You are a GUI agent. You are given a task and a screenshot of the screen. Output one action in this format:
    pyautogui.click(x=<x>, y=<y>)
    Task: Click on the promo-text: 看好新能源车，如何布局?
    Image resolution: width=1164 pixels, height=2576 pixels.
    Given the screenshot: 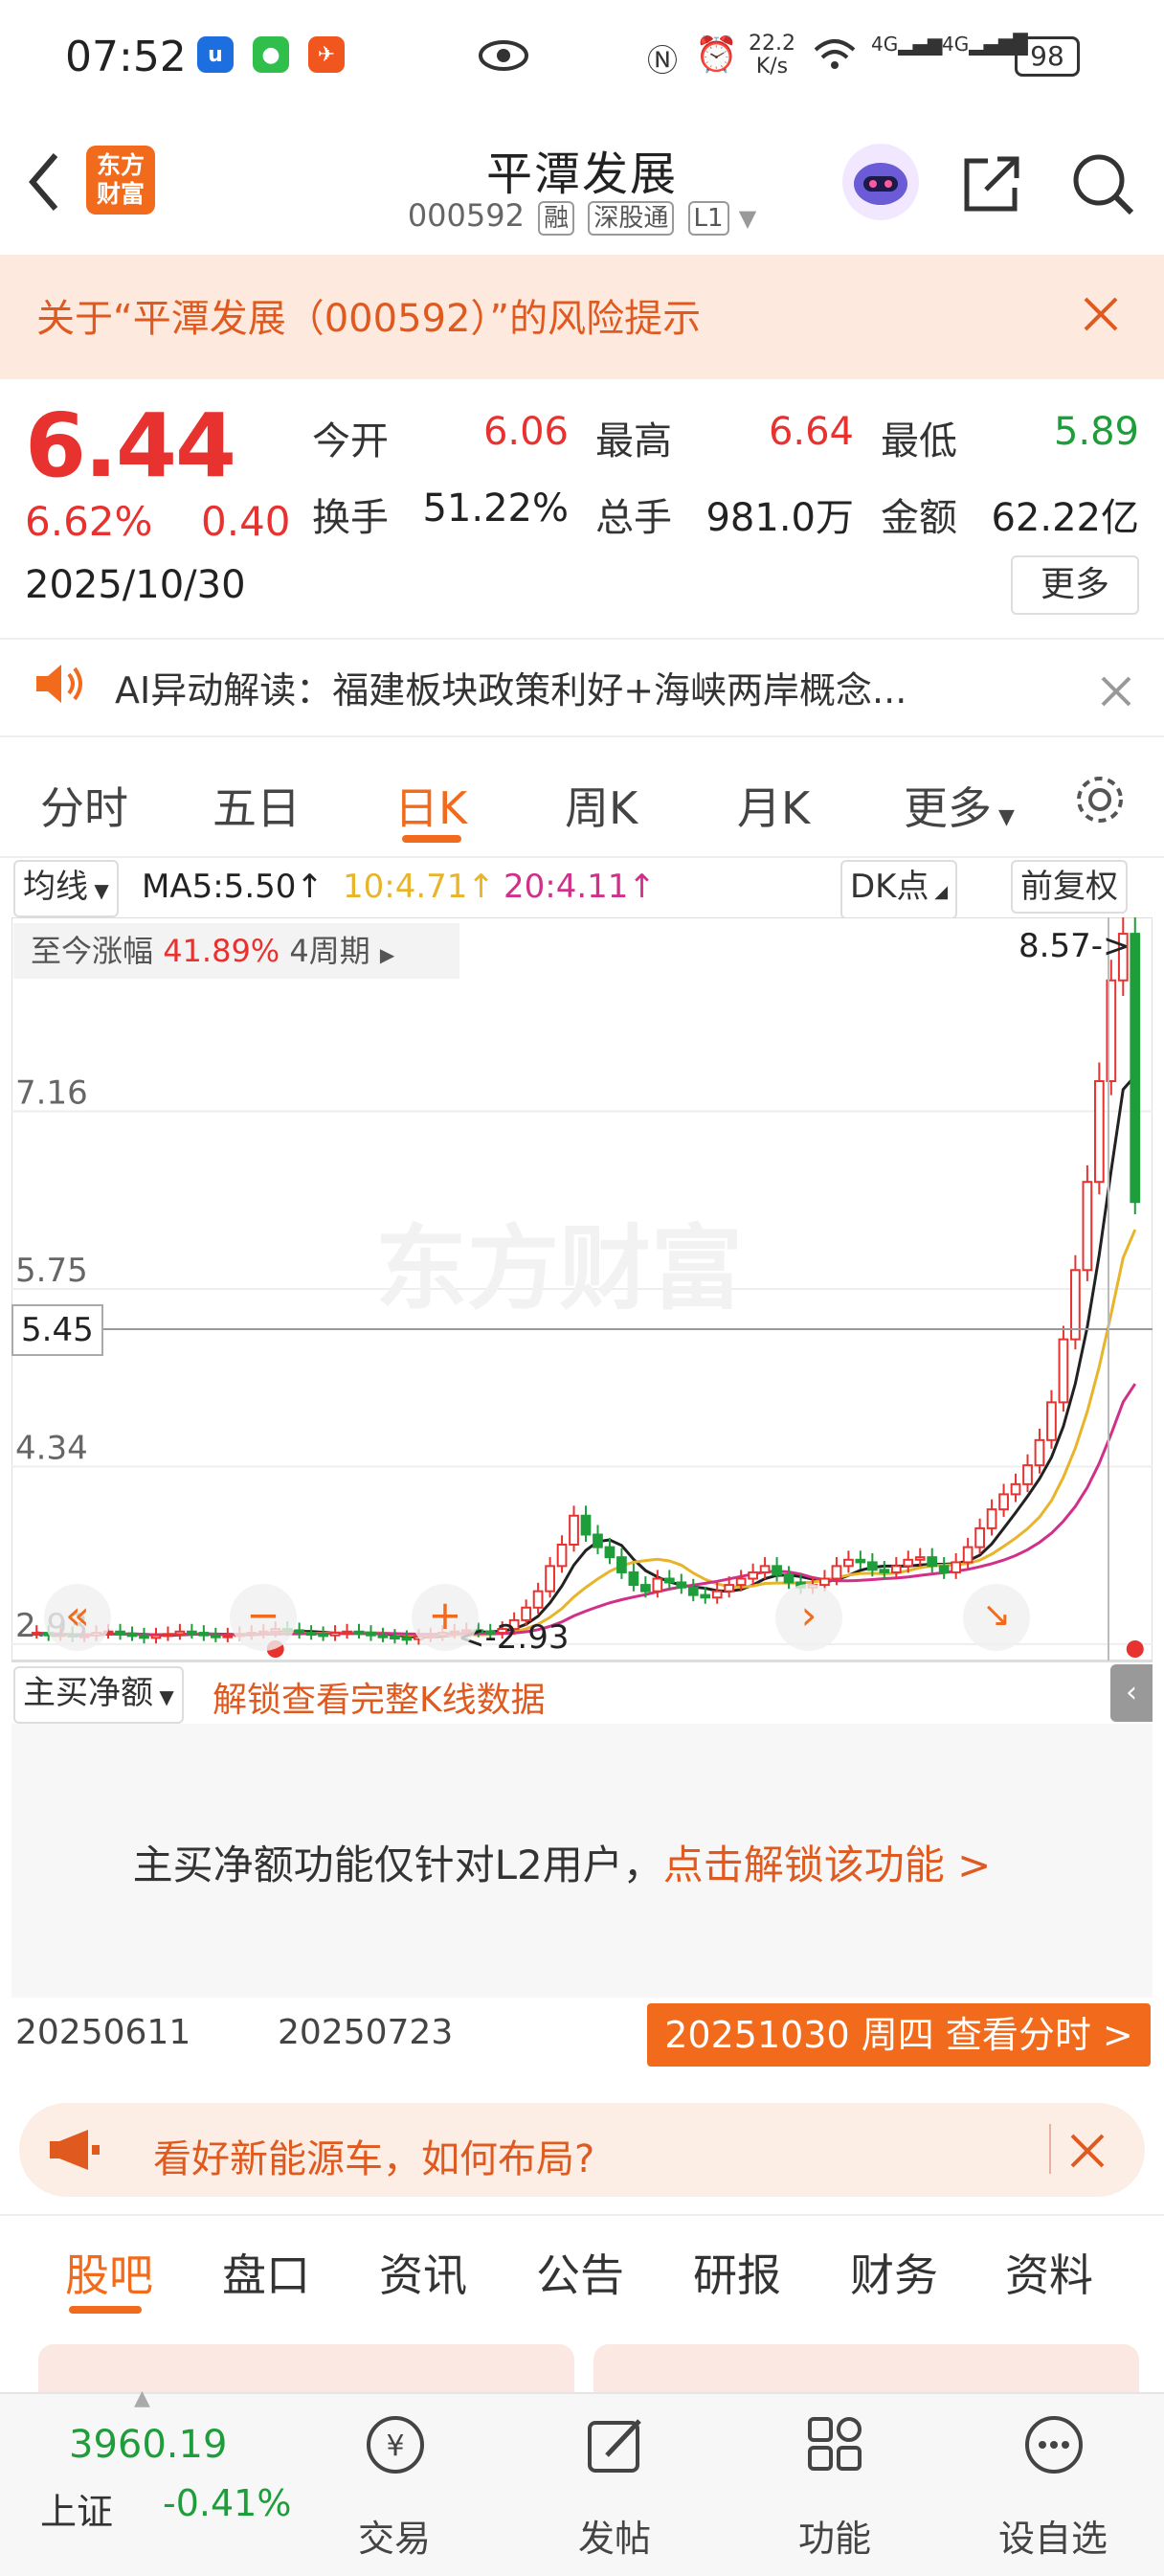 What is the action you would take?
    pyautogui.click(x=373, y=2155)
    